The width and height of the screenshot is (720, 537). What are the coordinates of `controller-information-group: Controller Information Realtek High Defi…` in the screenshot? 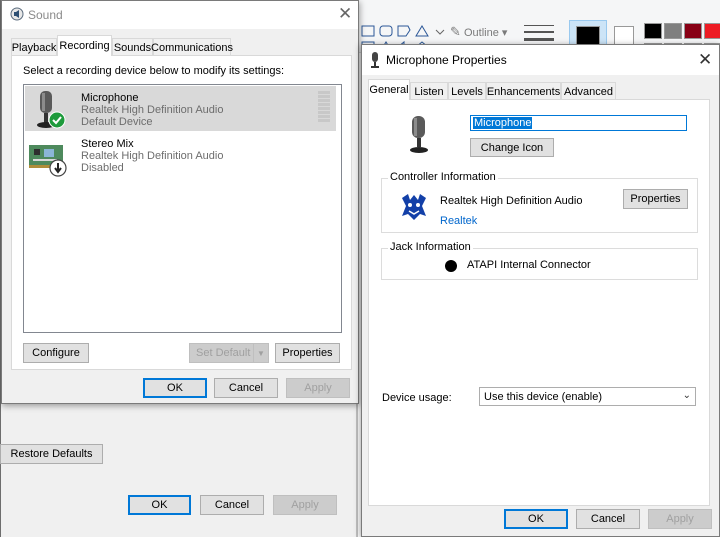 It's located at (539, 202).